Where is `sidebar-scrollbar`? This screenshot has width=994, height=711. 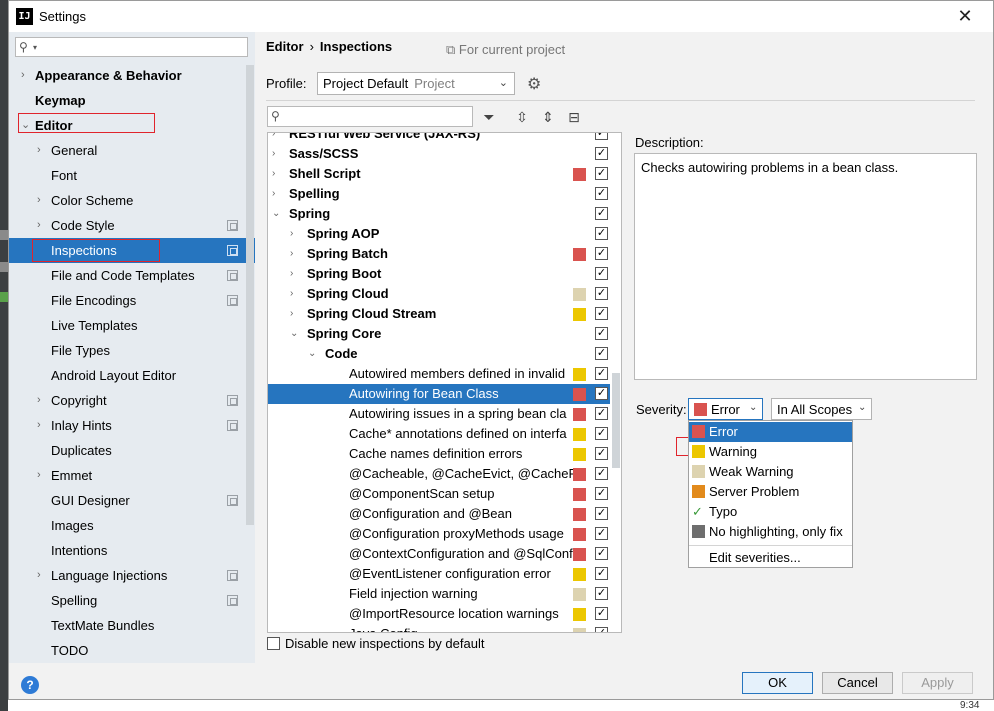 sidebar-scrollbar is located at coordinates (250, 295).